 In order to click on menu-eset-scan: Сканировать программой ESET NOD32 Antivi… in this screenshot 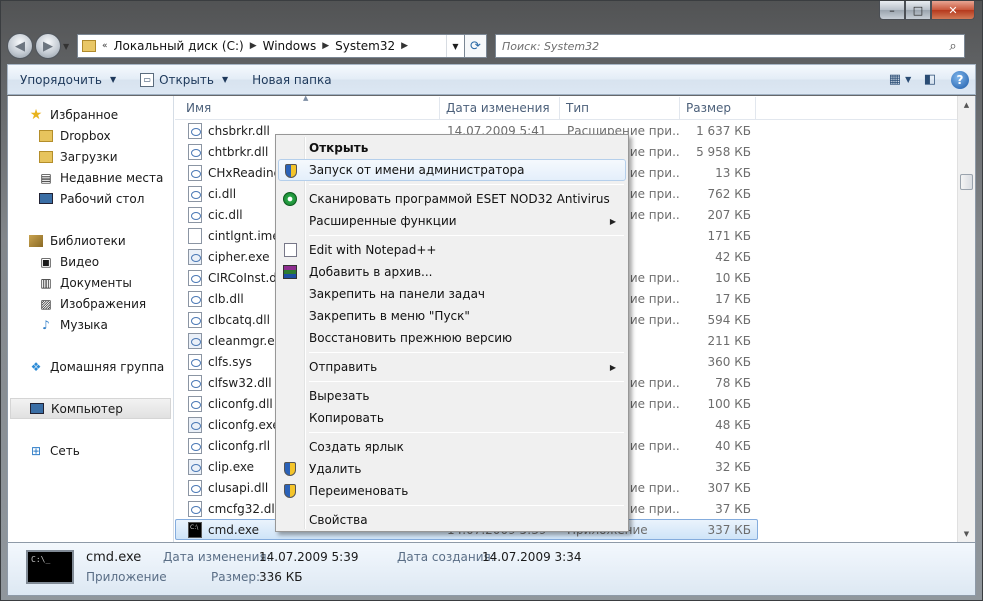, I will do `click(452, 199)`.